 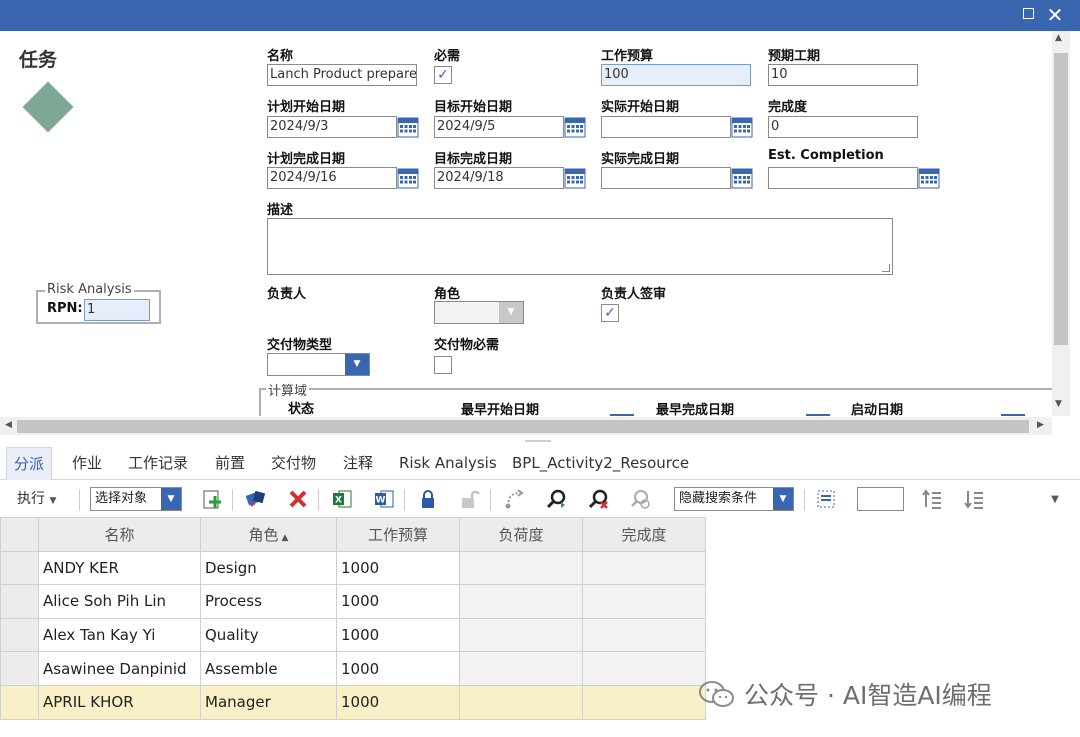 What do you see at coordinates (479, 312) in the screenshot?
I see `role-dropdown: ▼` at bounding box center [479, 312].